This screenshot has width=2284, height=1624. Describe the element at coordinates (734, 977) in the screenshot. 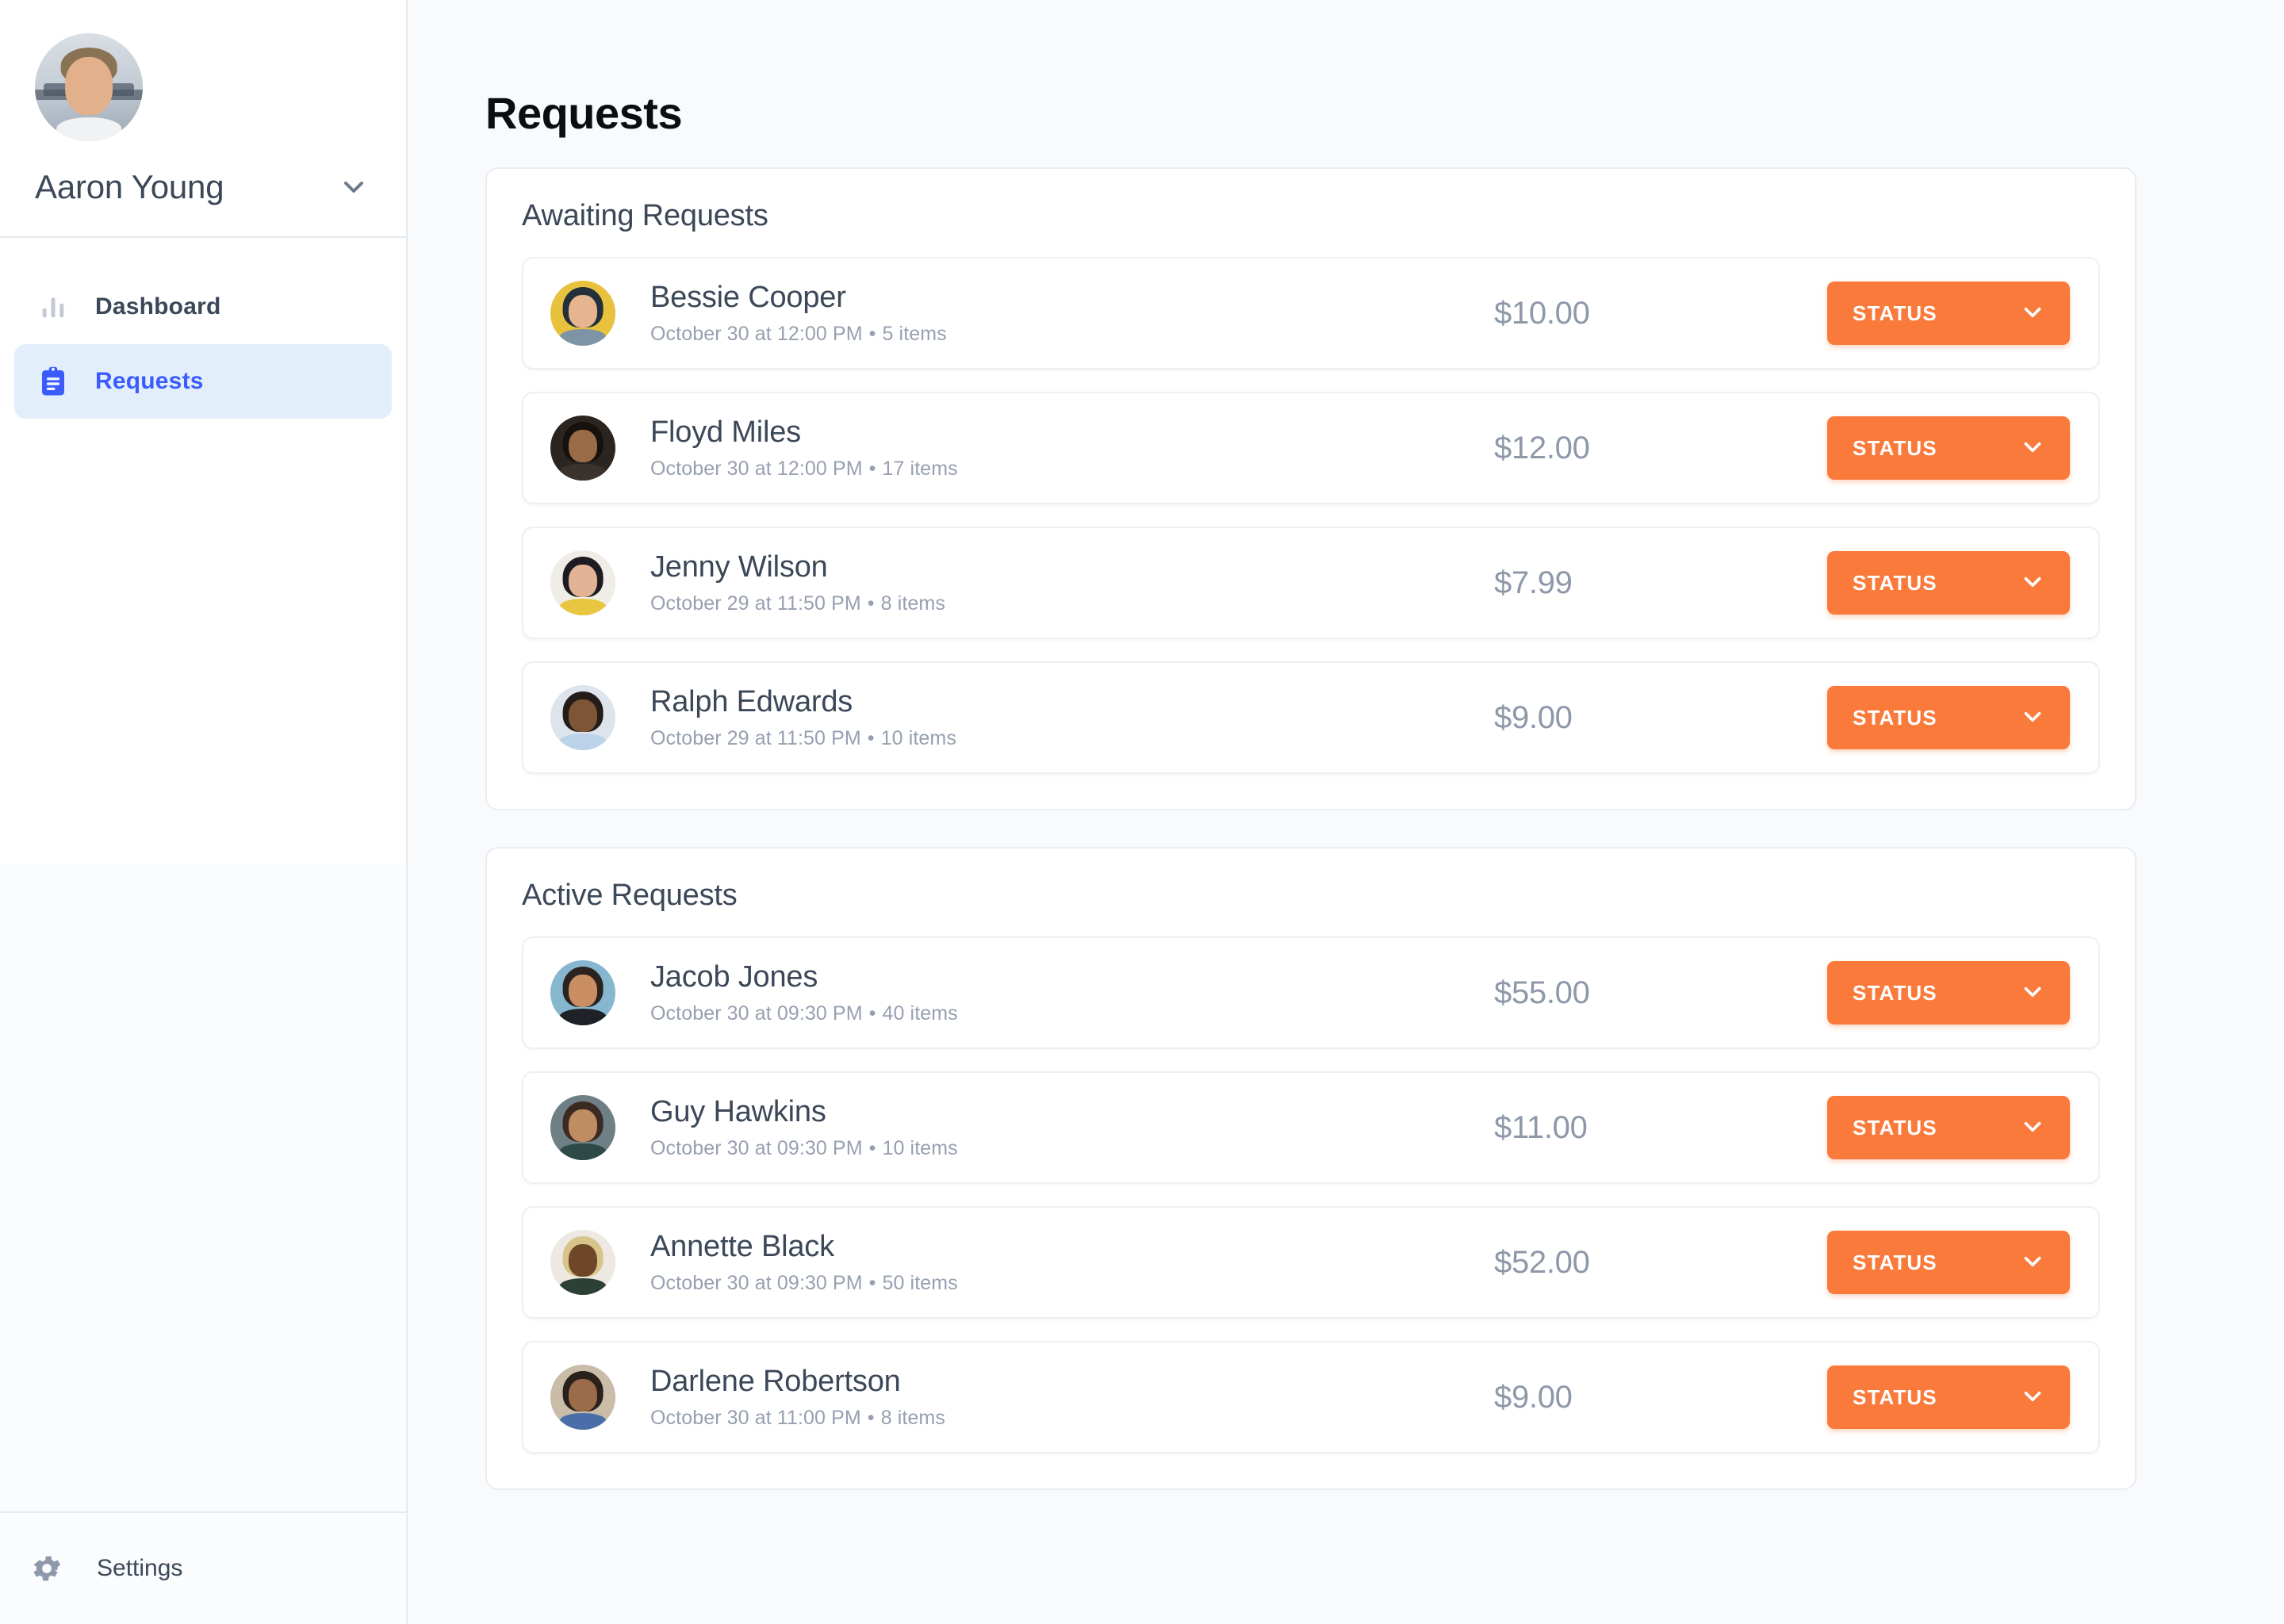

I see `requester-name: Jacob Jones` at that location.